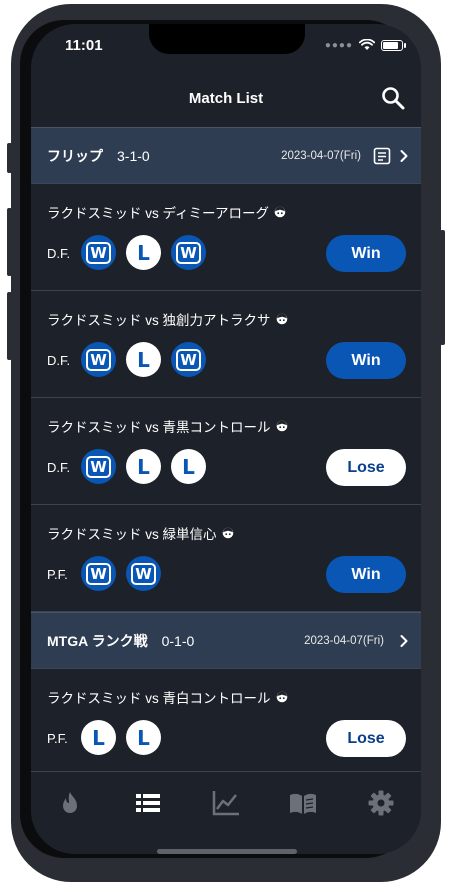 The image size is (452, 887). I want to click on match-title: ラクドスミッド vs ディミーアローグ, so click(166, 212).